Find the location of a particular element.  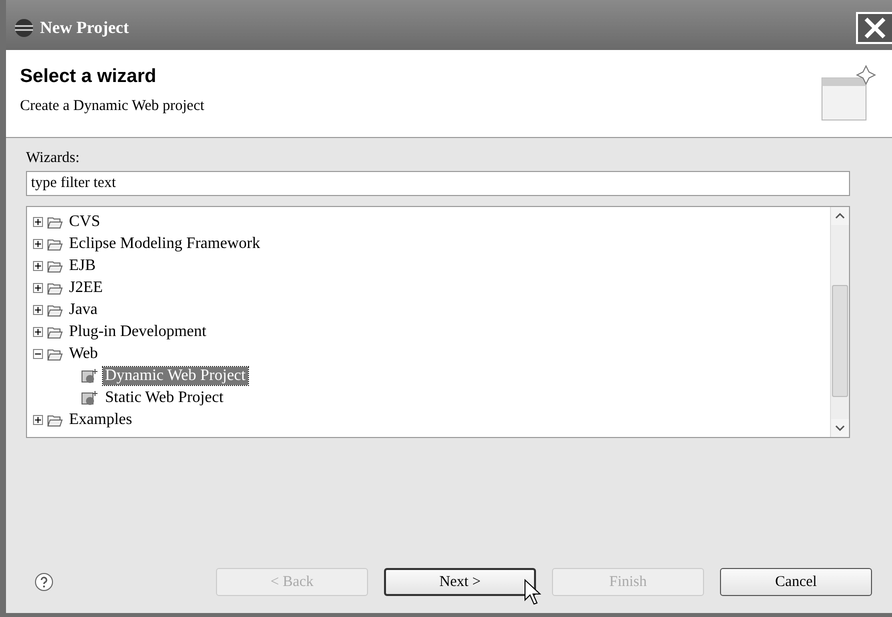

tree-item: CVS is located at coordinates (84, 222).